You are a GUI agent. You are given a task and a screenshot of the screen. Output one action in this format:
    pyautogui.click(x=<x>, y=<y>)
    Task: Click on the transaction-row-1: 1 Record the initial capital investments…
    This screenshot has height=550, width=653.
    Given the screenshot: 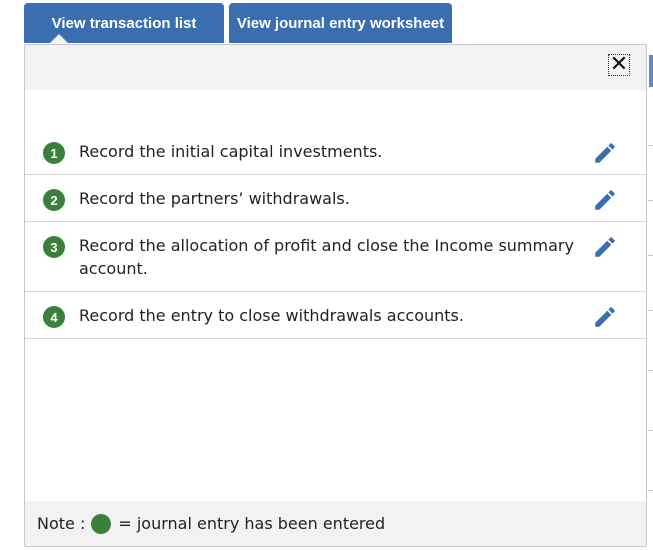 What is the action you would take?
    pyautogui.click(x=335, y=151)
    